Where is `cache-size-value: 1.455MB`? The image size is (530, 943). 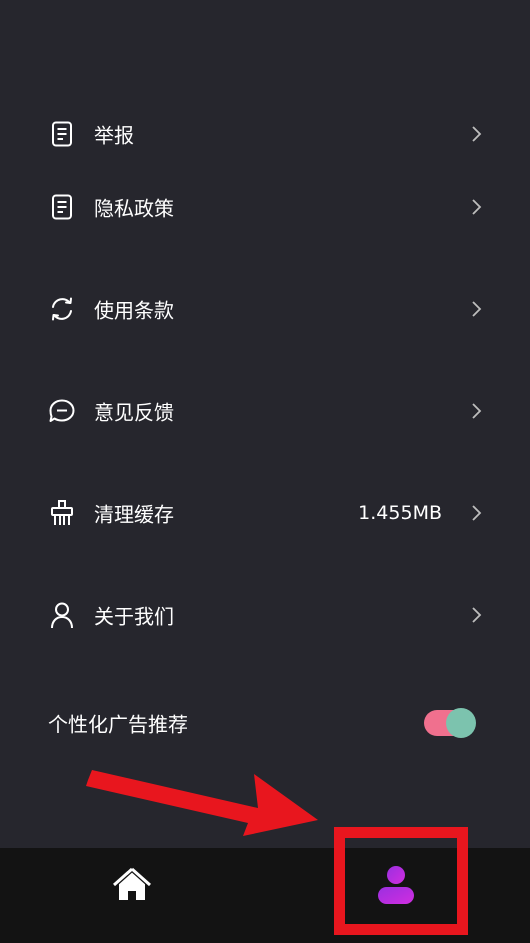
cache-size-value: 1.455MB is located at coordinates (400, 513).